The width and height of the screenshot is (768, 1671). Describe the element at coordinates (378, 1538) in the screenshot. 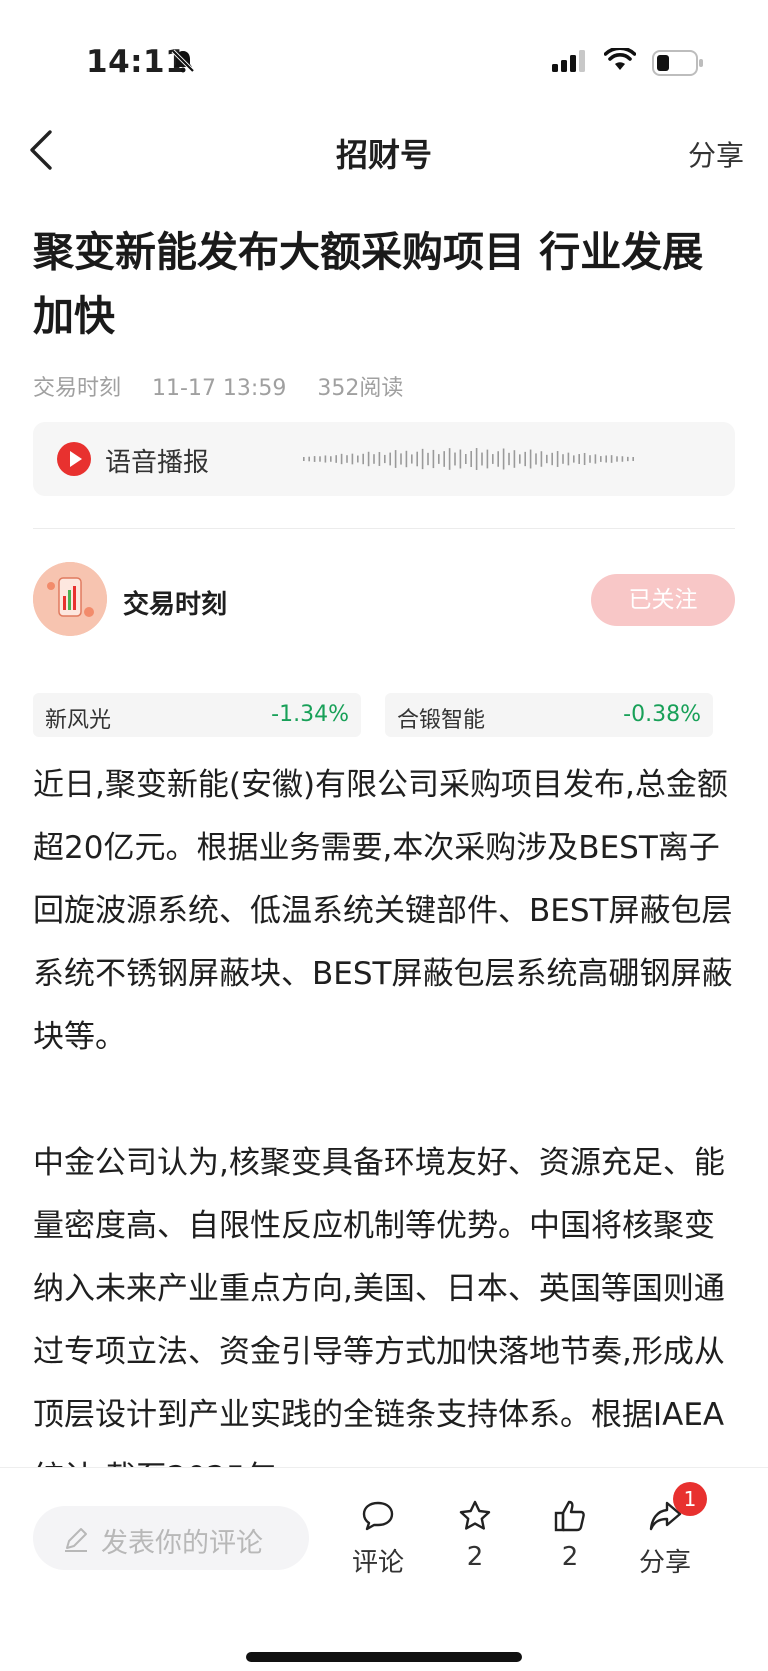

I see `comment-button: 评论` at that location.